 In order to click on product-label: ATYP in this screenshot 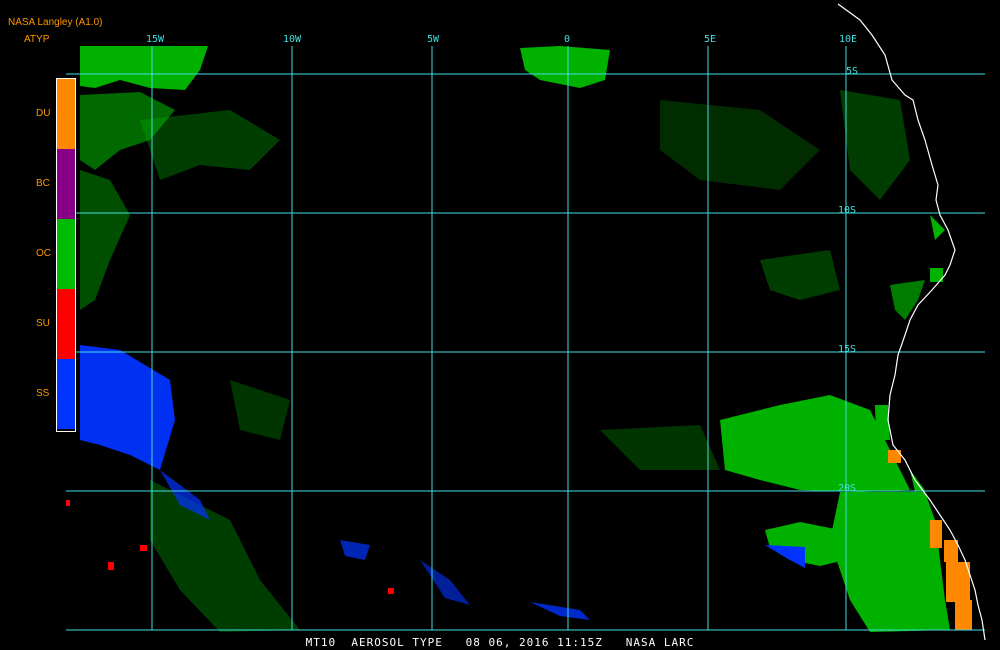, I will do `click(37, 39)`.